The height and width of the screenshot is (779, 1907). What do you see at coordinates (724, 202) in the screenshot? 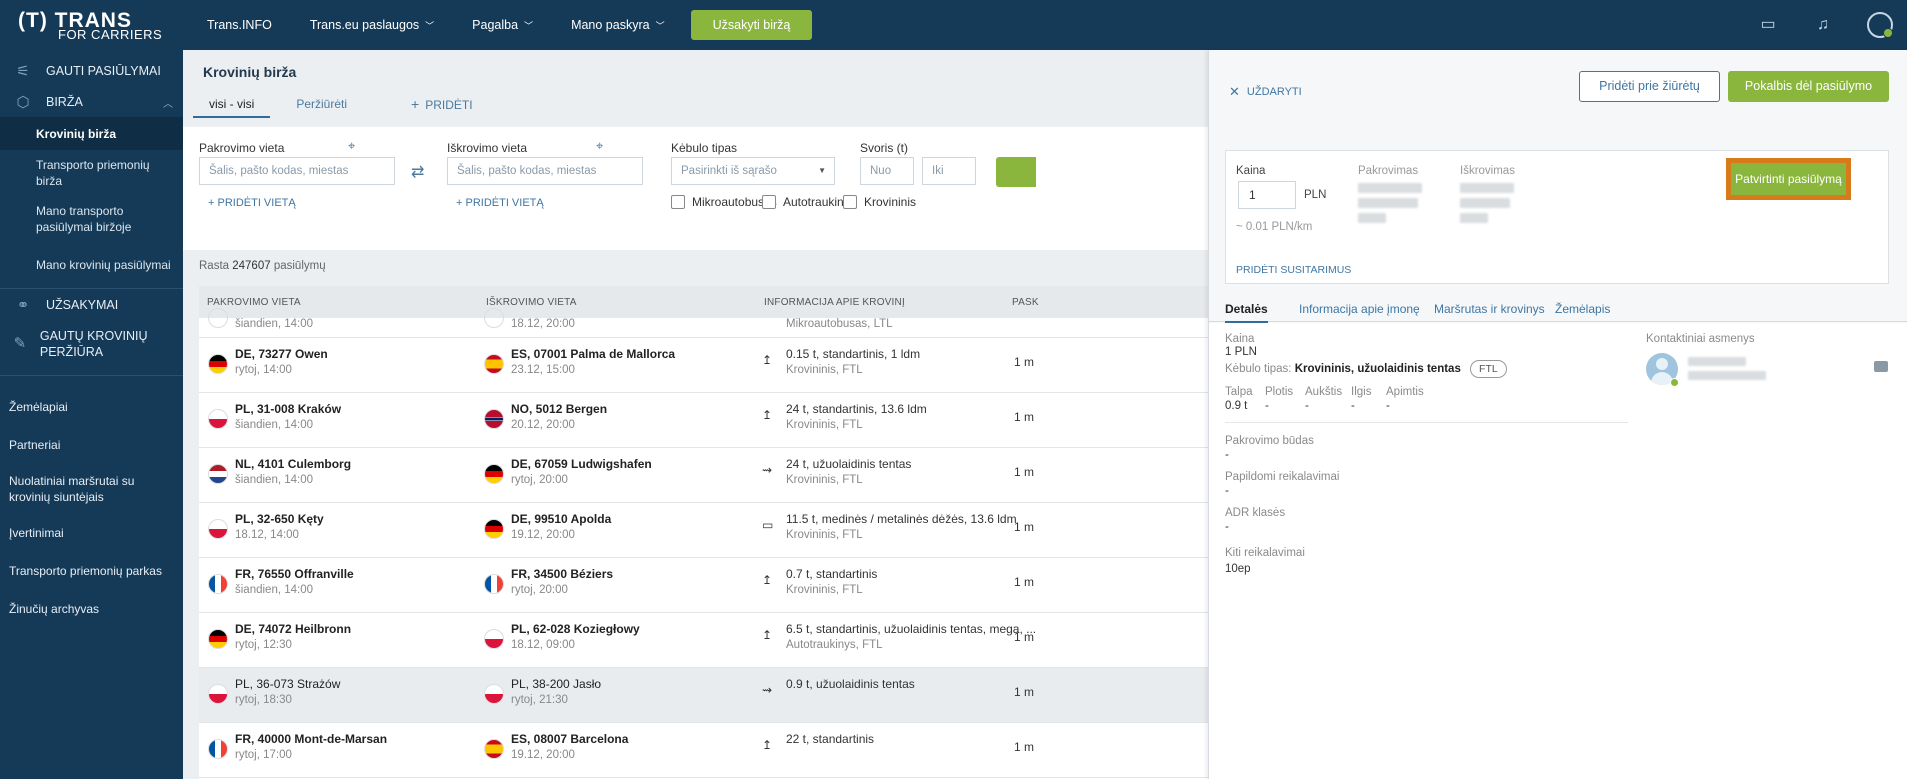
I see `checkbox-minibus: Mikroautobusas` at bounding box center [724, 202].